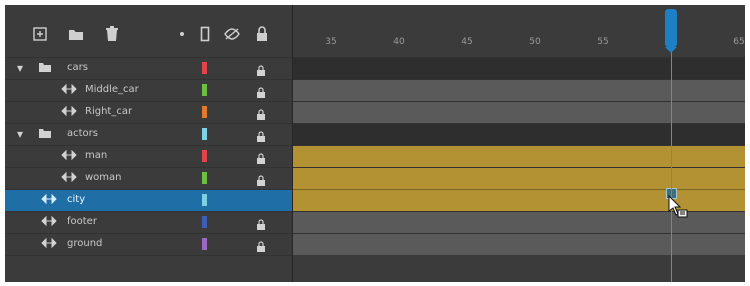  Describe the element at coordinates (82, 133) in the screenshot. I see `layer-name: actors` at that location.